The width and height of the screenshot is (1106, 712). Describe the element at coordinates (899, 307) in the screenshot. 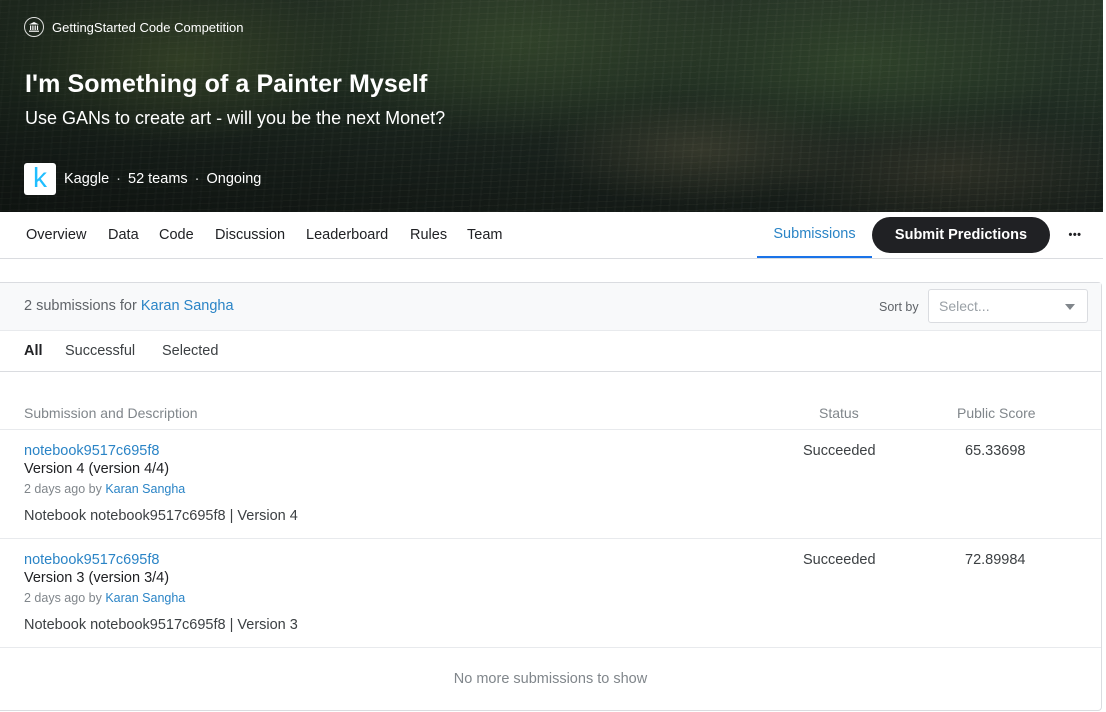

I see `sort-label: Sort by` at that location.